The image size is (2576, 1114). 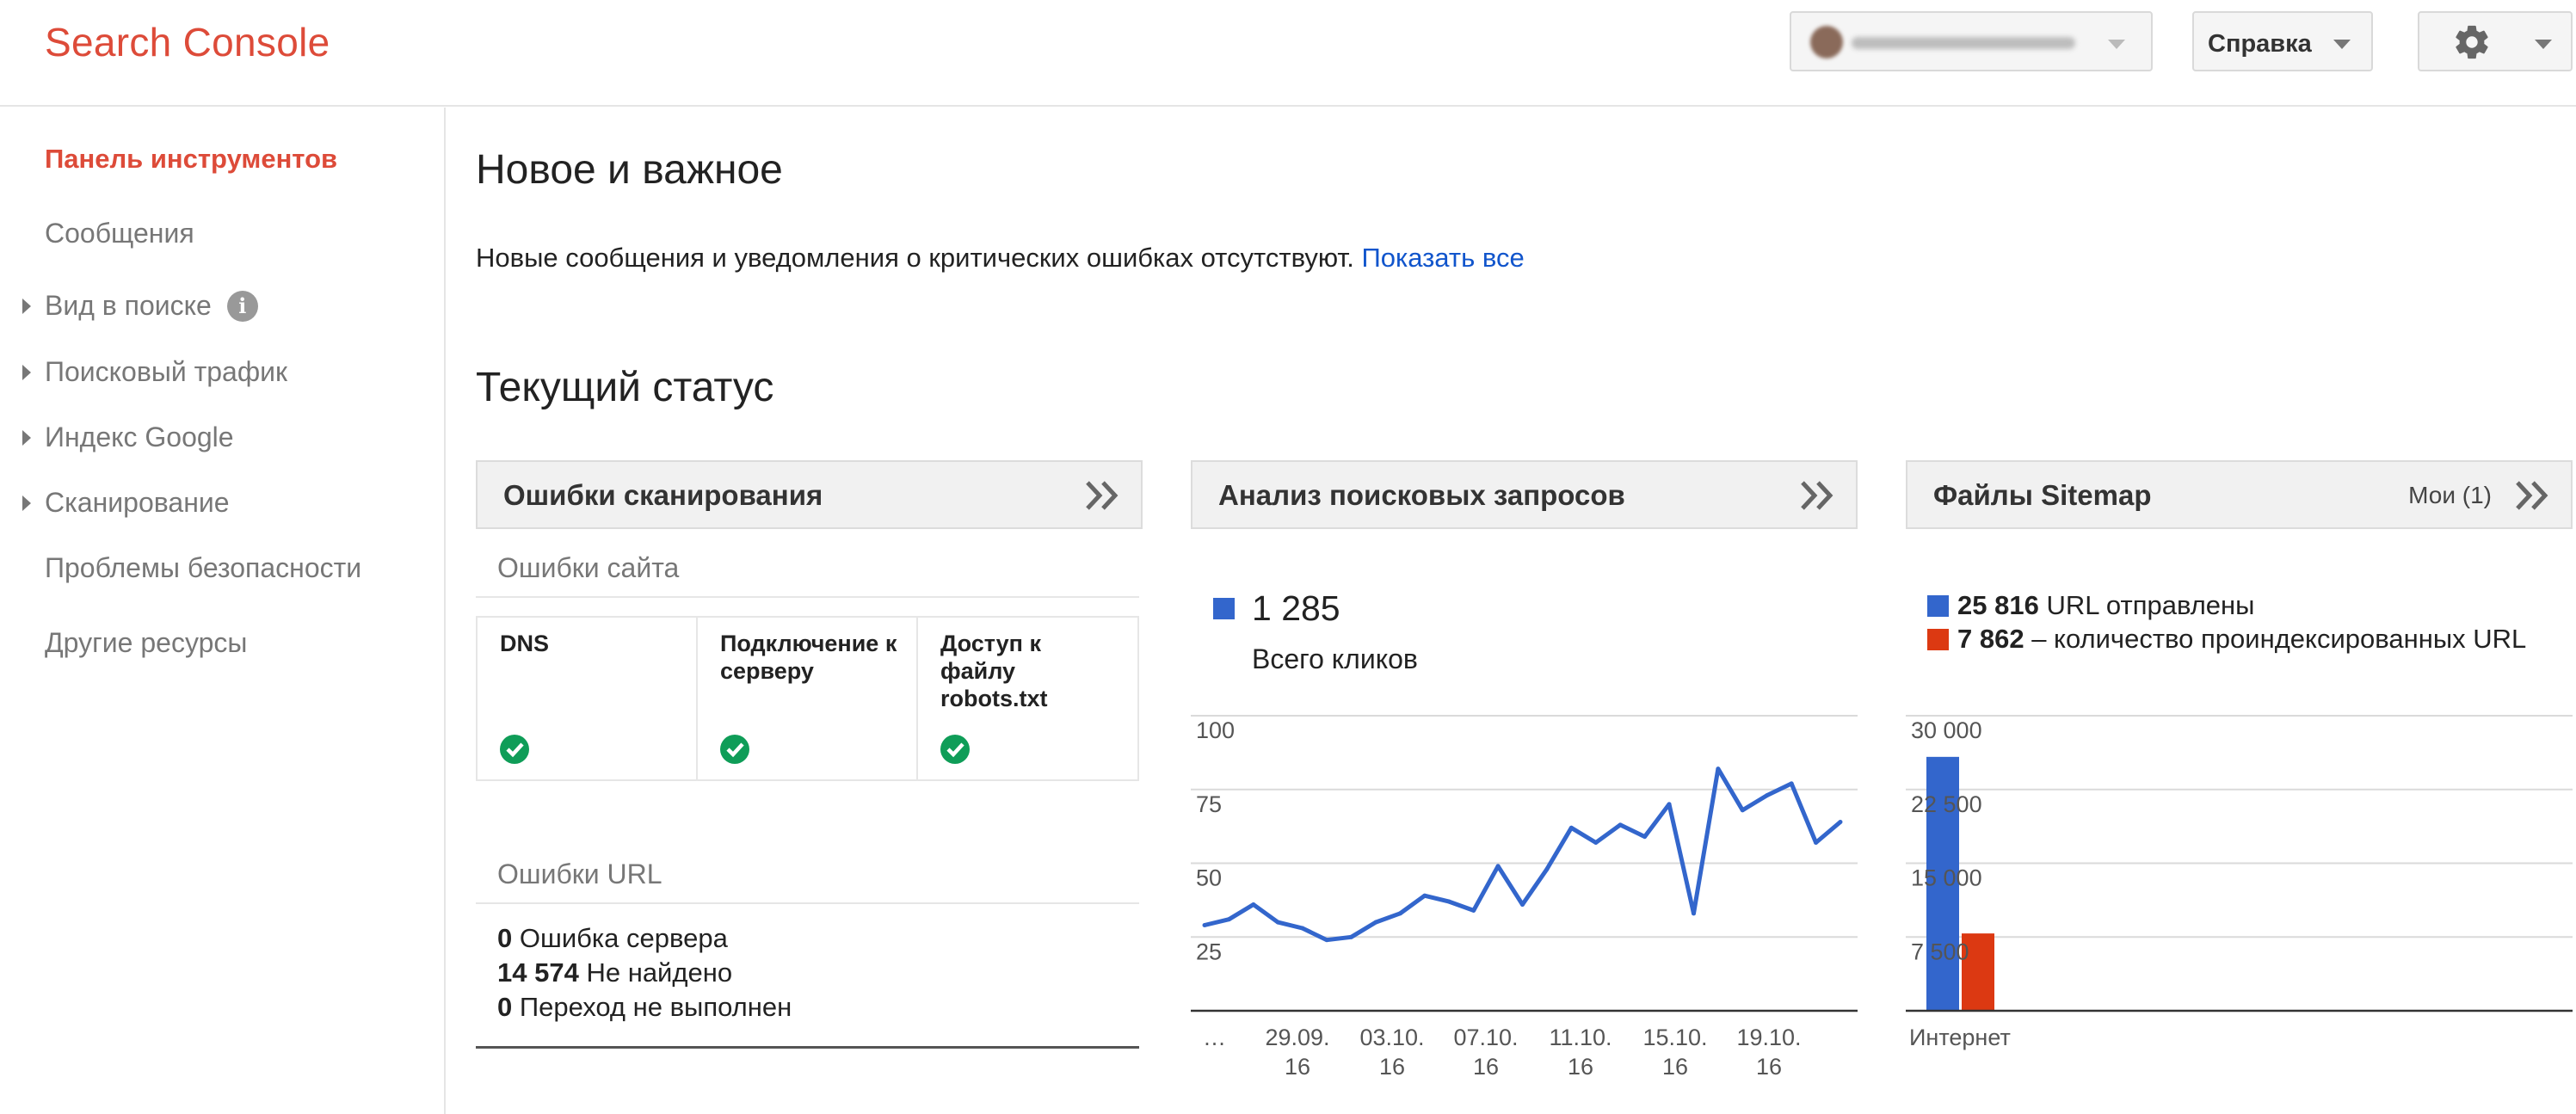 I want to click on url-error-row: 14 574 Не найдено, so click(x=644, y=973).